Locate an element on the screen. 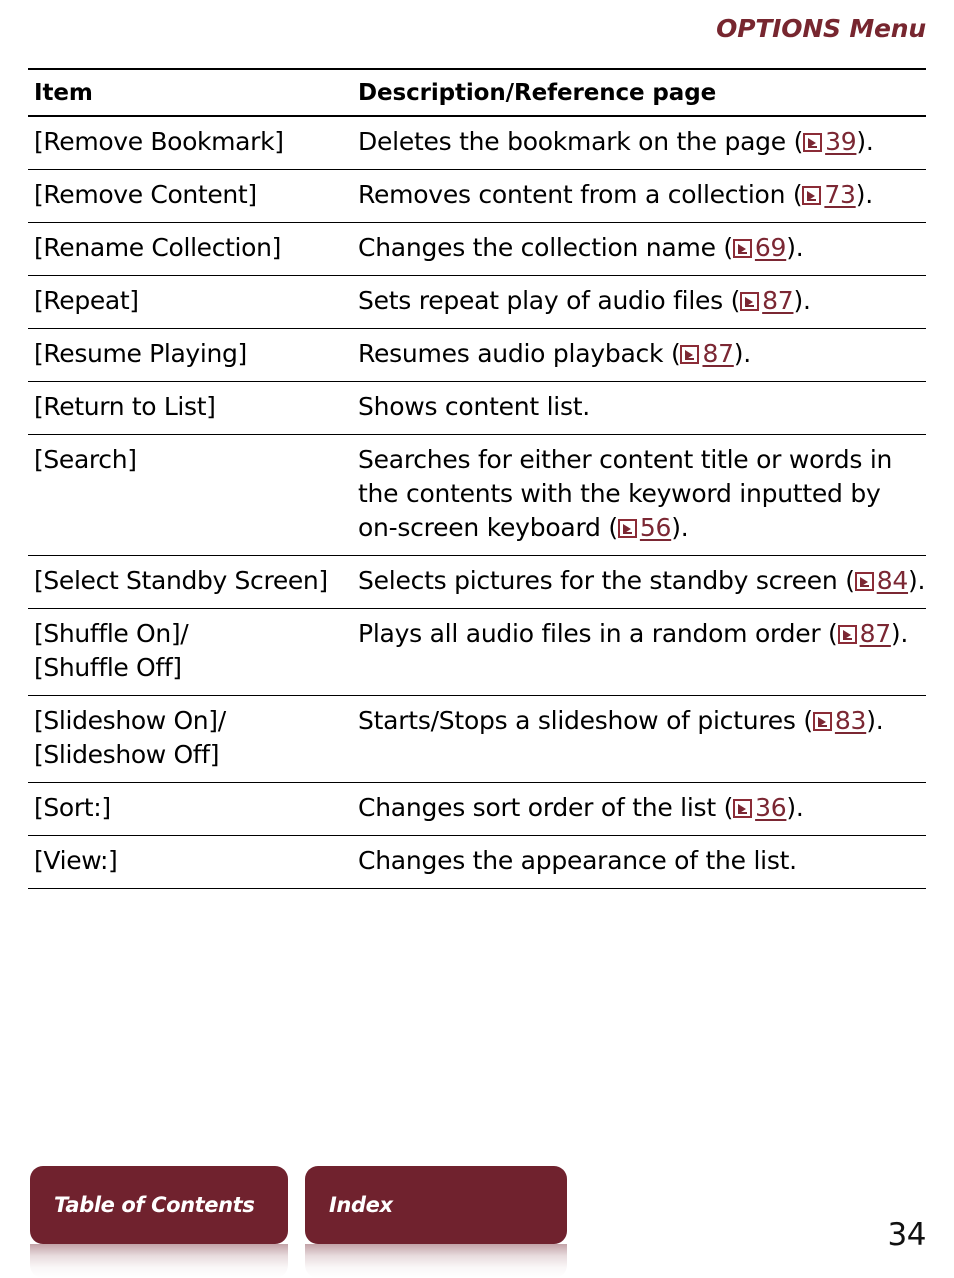 The width and height of the screenshot is (954, 1278). reference-page-number: 56 is located at coordinates (656, 527).